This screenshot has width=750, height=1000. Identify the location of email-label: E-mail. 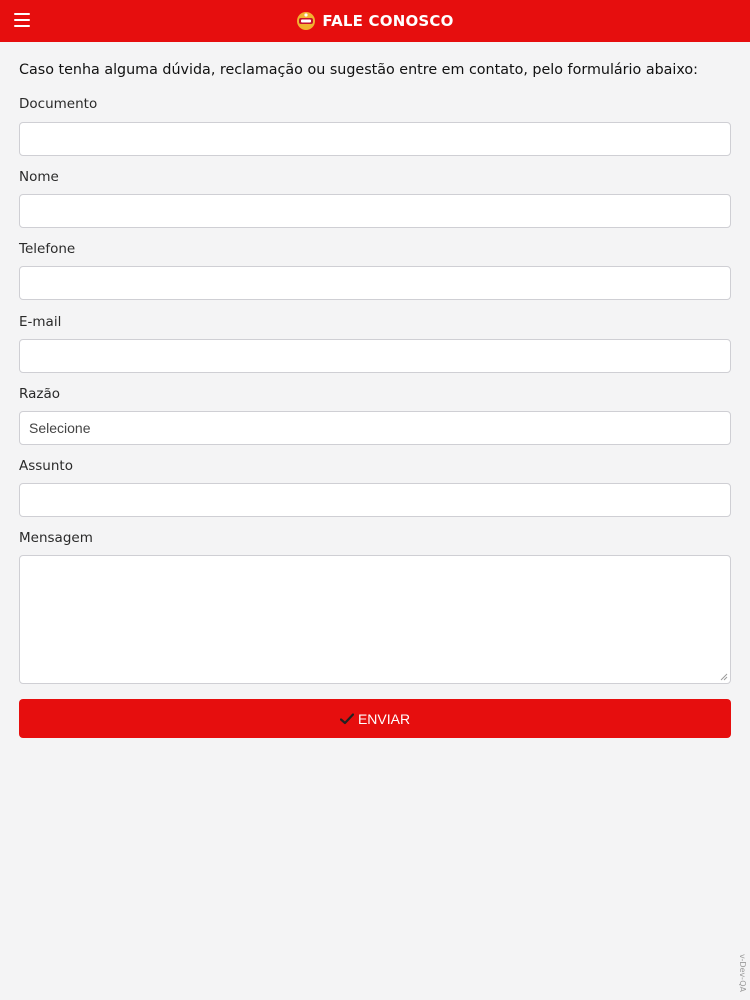
(40, 322).